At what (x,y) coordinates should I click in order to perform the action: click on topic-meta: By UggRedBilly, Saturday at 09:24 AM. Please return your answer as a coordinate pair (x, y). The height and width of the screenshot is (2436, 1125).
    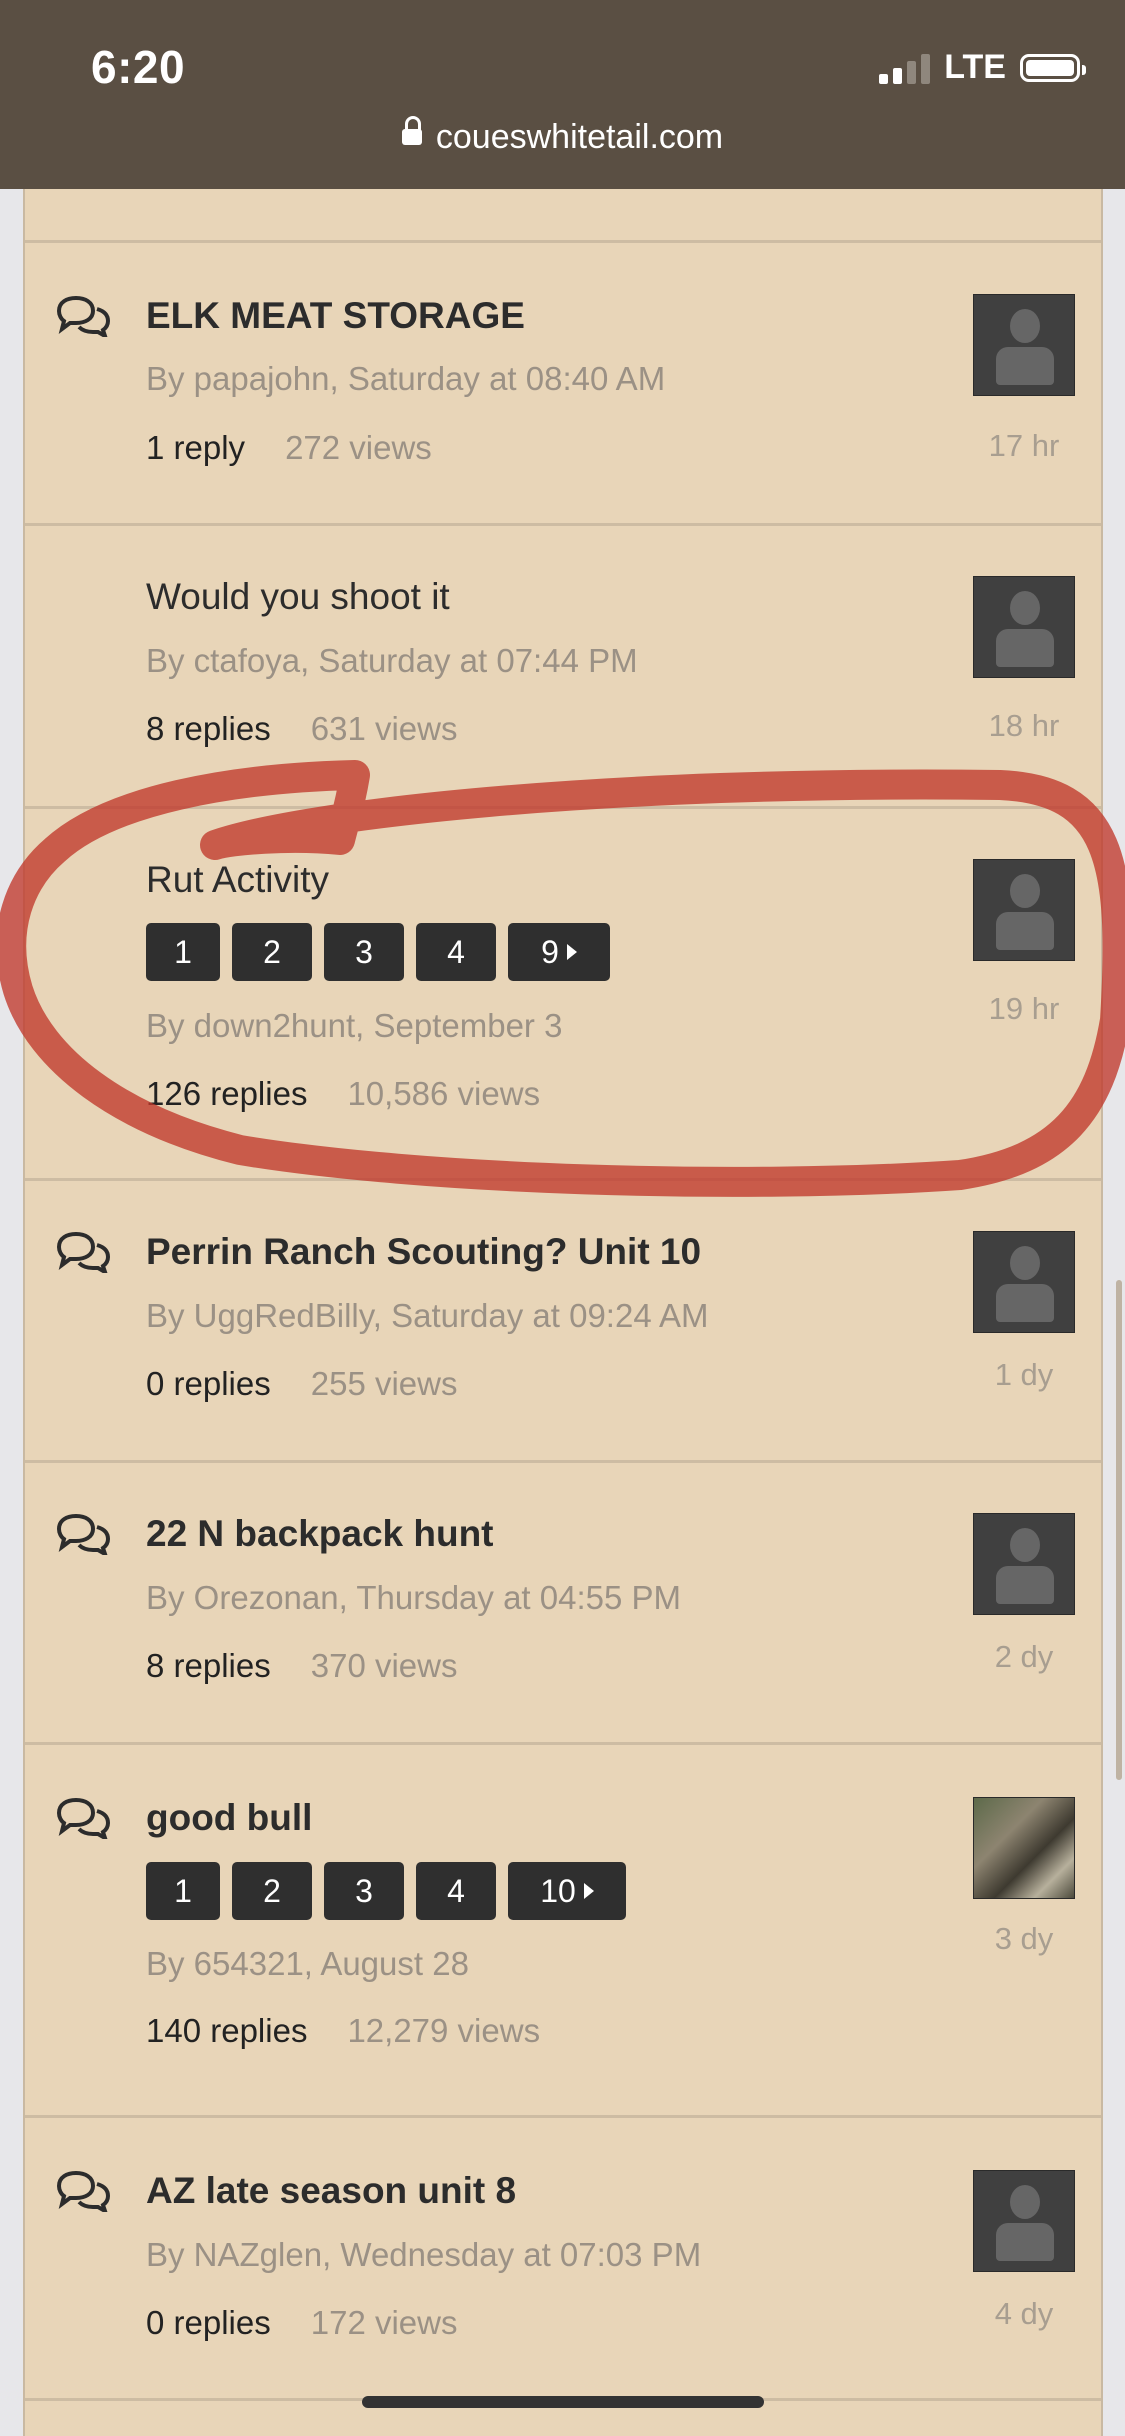
    Looking at the image, I should click on (427, 1315).